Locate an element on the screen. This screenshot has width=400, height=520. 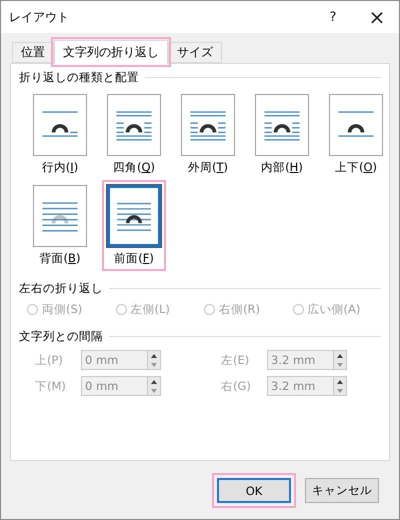
tab: 位置 is located at coordinates (33, 52).